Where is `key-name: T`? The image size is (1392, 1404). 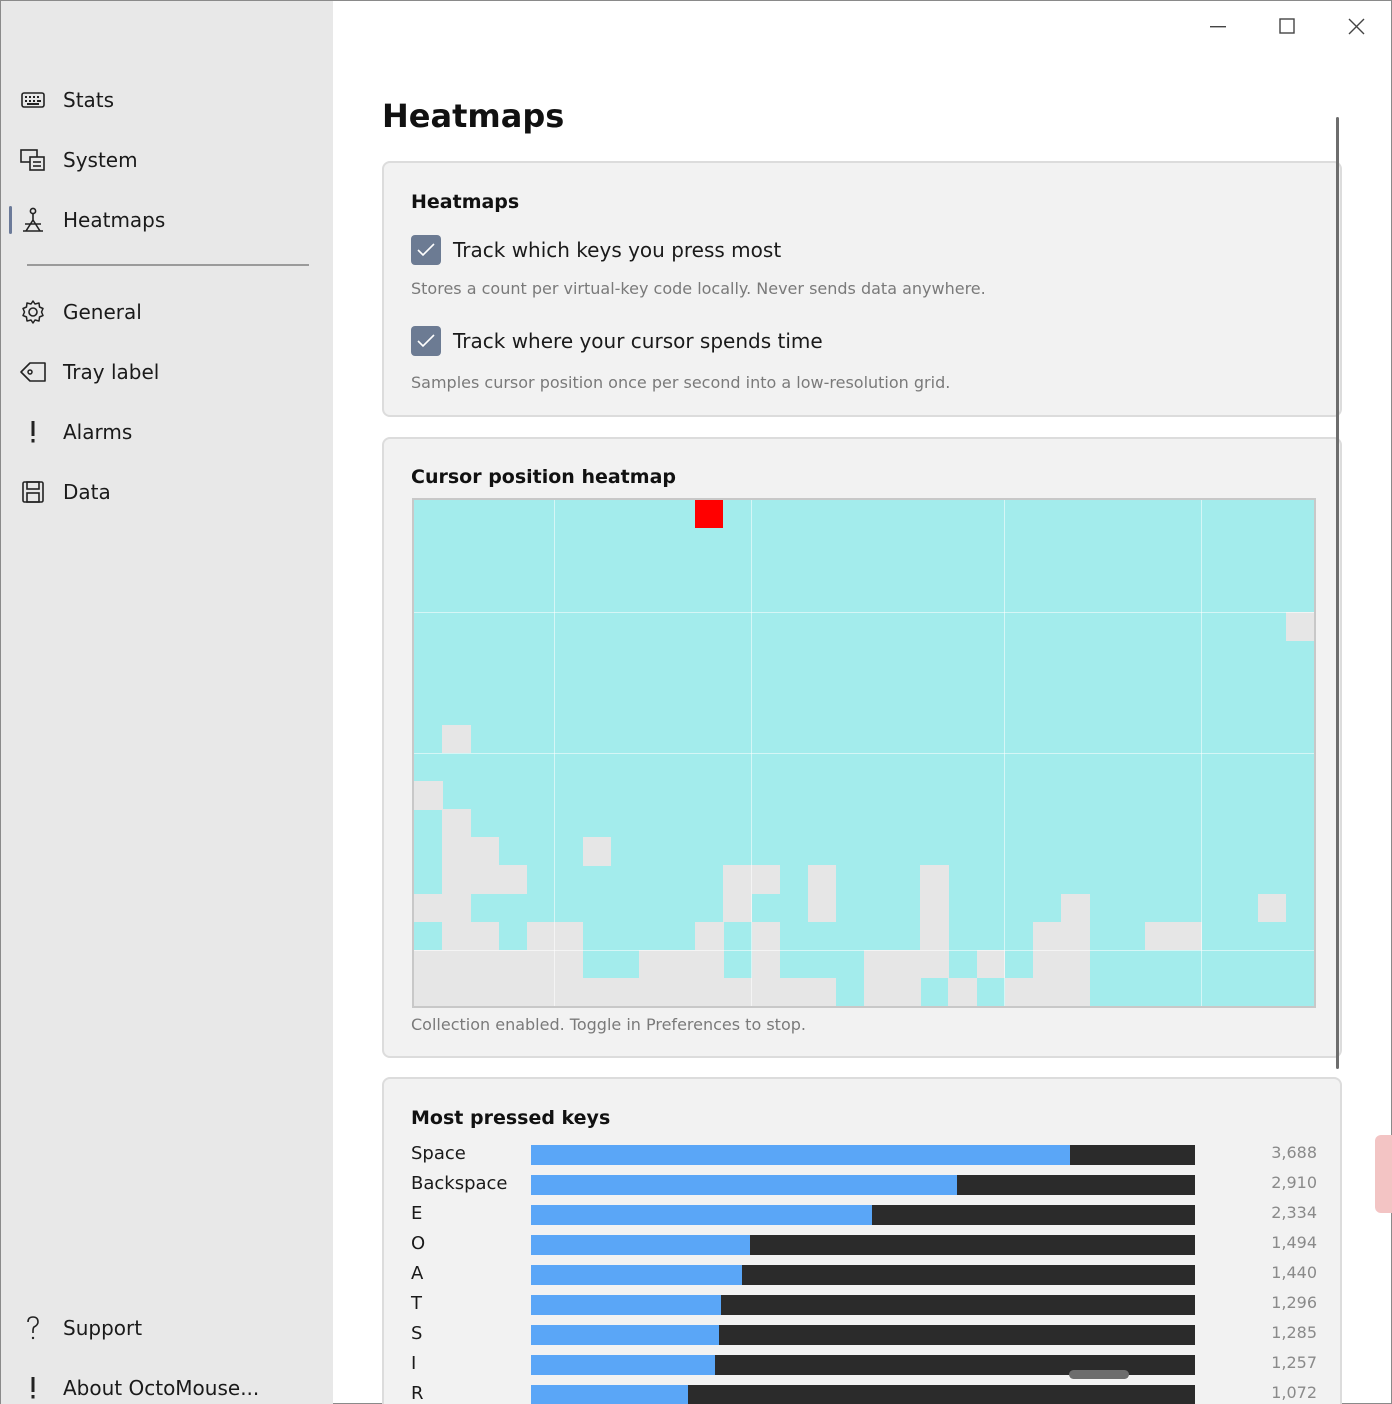
key-name: T is located at coordinates (416, 1303).